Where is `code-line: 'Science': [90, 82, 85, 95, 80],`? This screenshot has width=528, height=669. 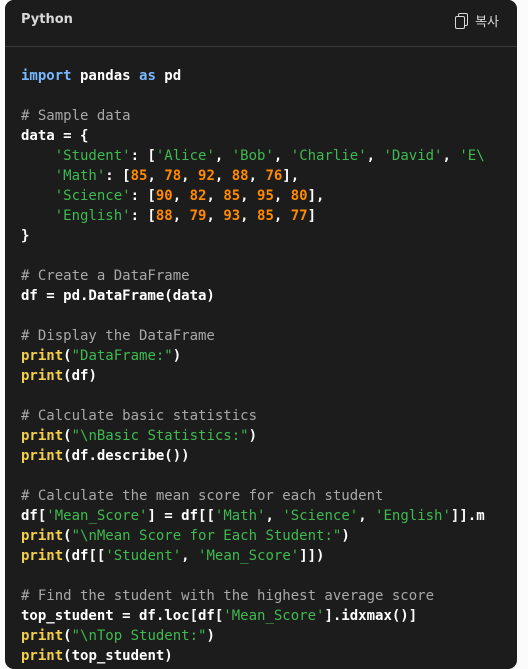
code-line: 'Science': [90, 82, 85, 95, 80], is located at coordinates (269, 196).